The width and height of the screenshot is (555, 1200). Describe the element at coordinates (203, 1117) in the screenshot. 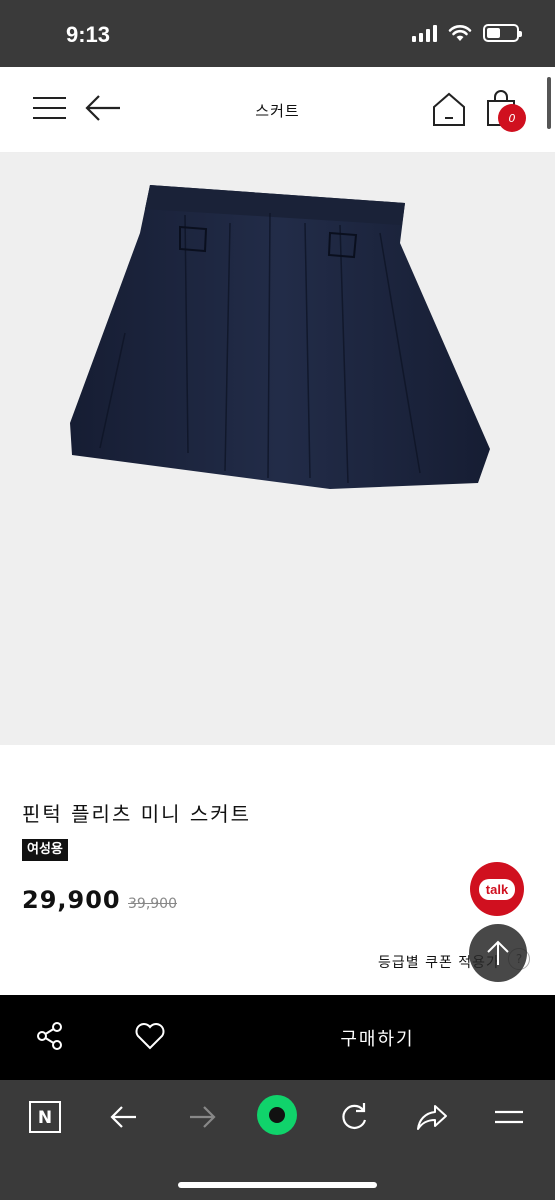

I see `forward-icon` at that location.